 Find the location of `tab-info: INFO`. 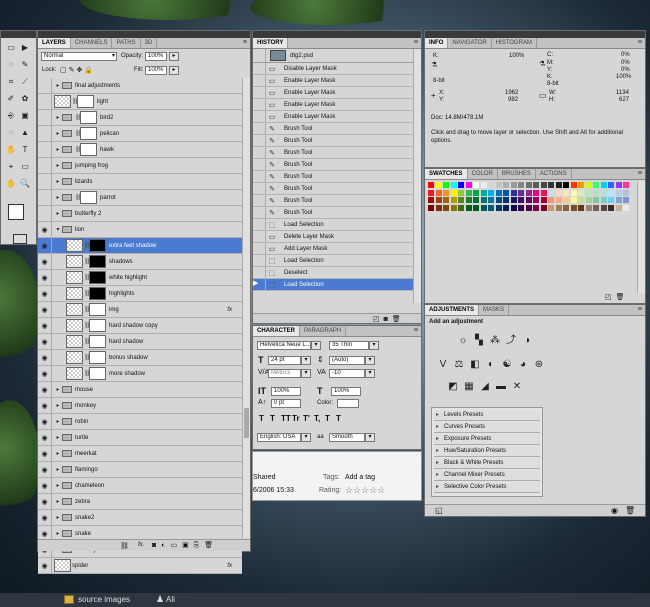

tab-info: INFO is located at coordinates (437, 43).